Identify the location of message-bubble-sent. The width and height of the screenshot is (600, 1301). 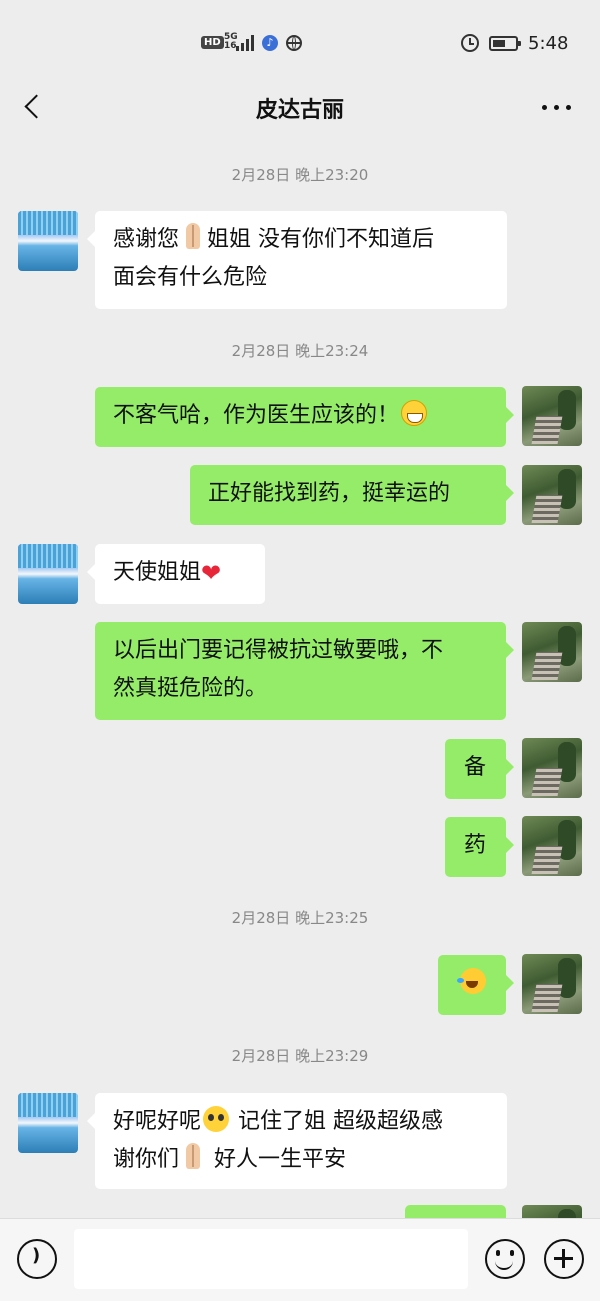
(476, 985).